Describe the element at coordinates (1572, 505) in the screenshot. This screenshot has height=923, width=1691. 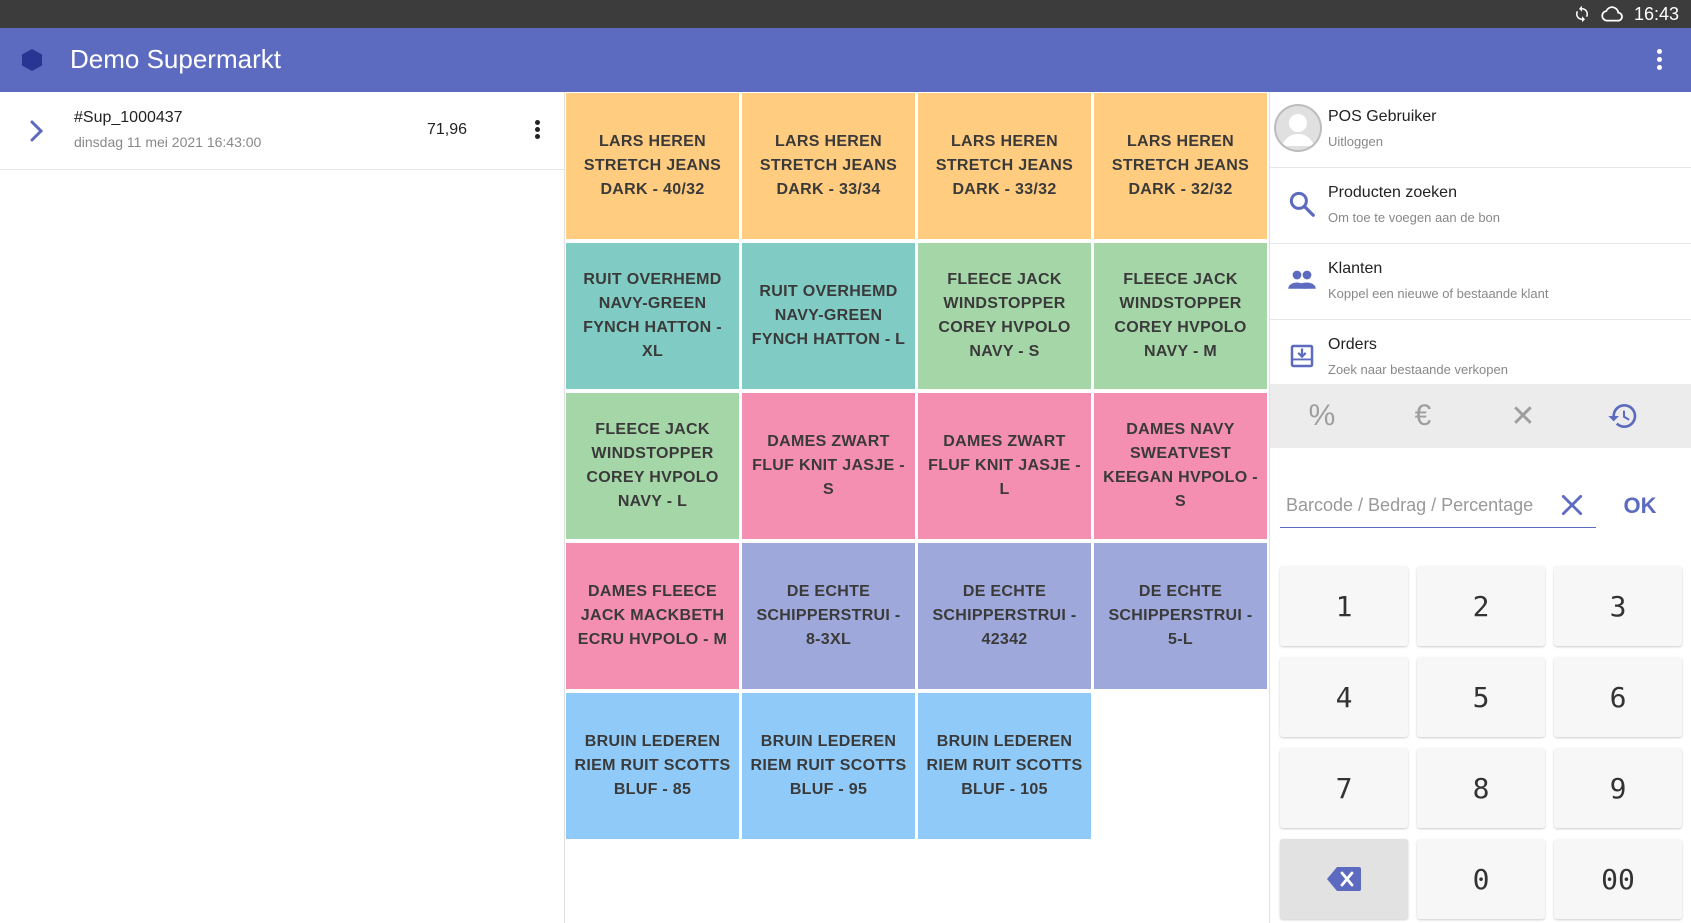
I see `close-icon` at that location.